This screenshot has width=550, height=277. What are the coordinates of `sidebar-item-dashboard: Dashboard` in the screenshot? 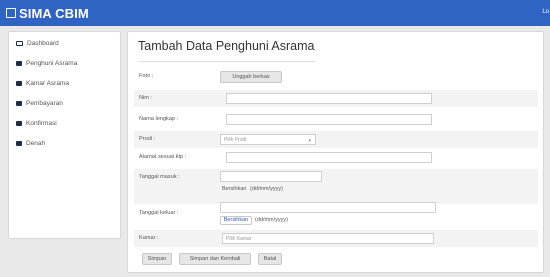 It's located at (64, 43).